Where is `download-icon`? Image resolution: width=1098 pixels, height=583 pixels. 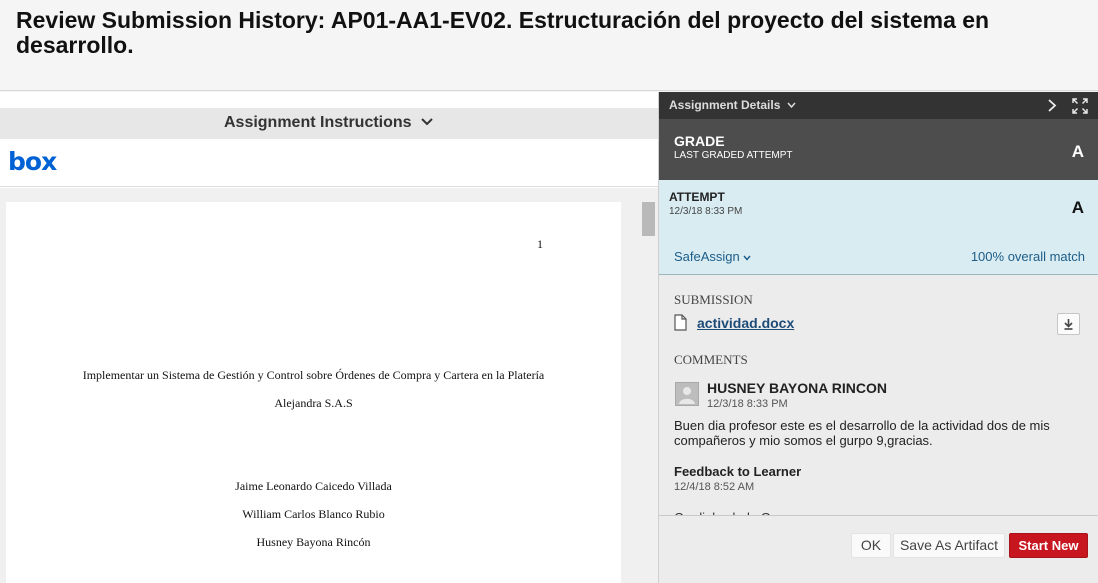
download-icon is located at coordinates (1068, 324).